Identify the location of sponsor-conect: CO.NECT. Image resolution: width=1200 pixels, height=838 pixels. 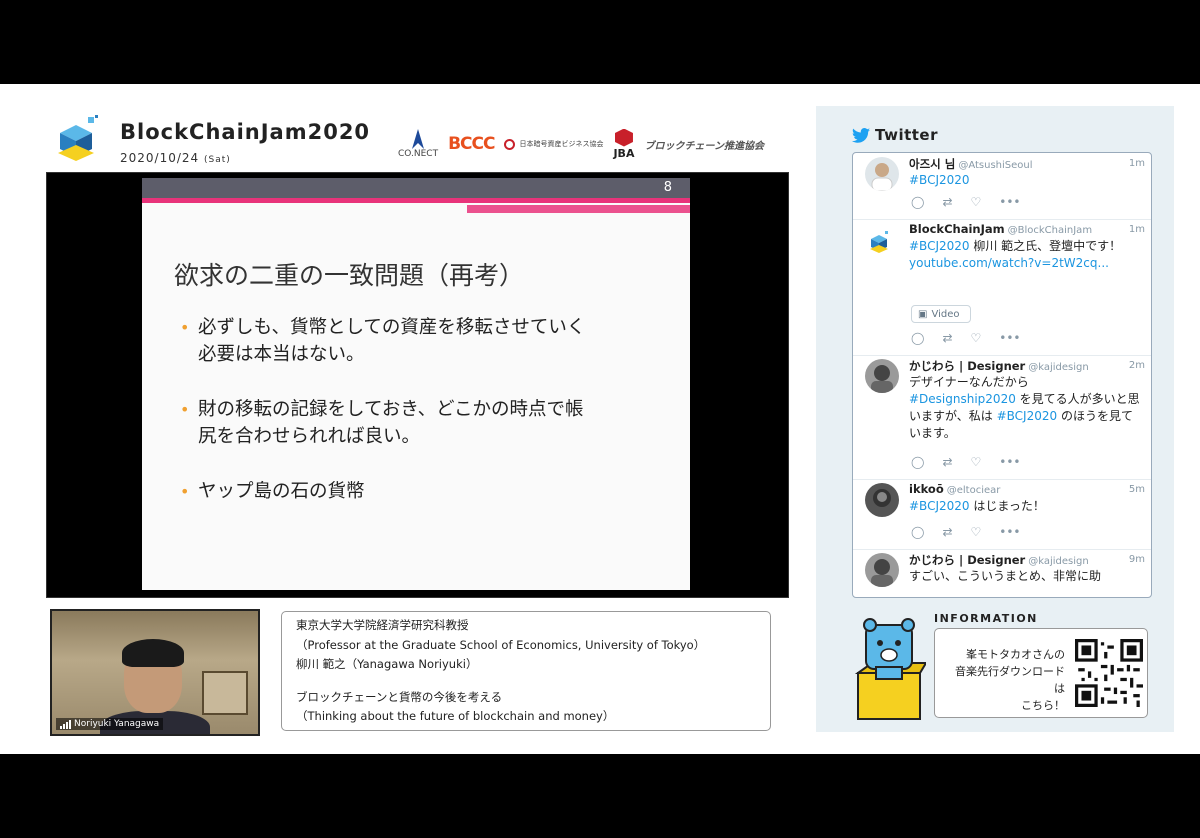
(418, 144).